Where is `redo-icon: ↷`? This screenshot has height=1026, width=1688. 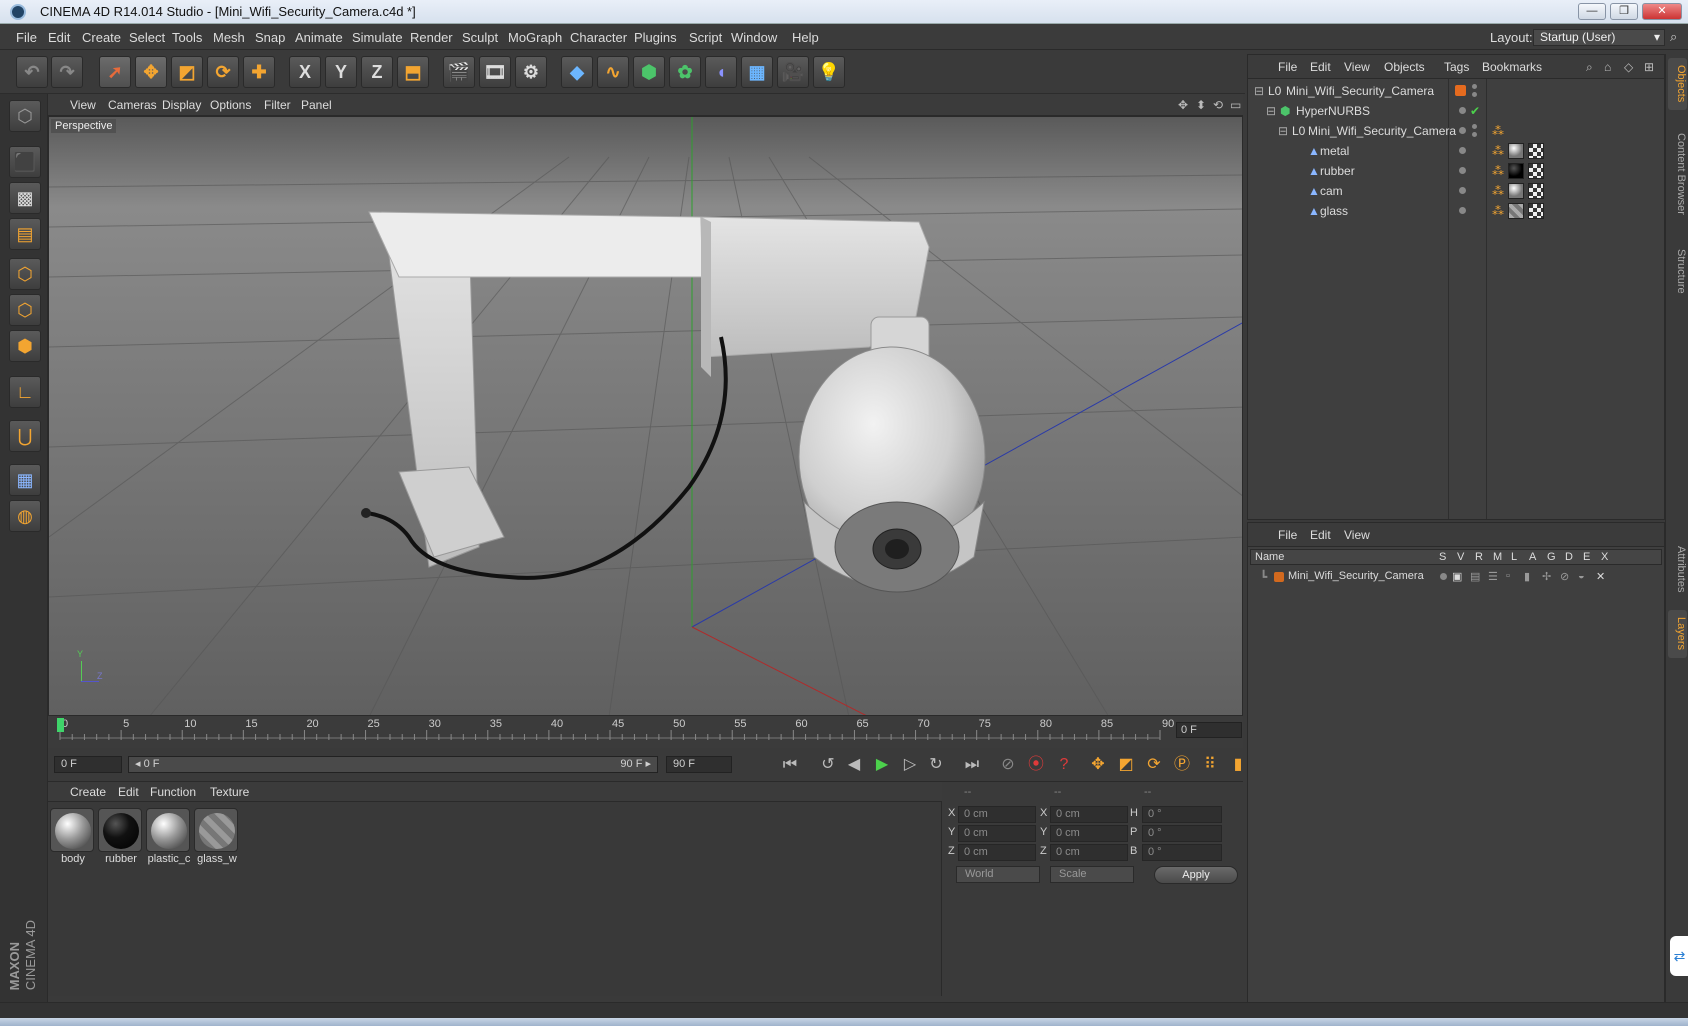
redo-icon: ↷ is located at coordinates (67, 72).